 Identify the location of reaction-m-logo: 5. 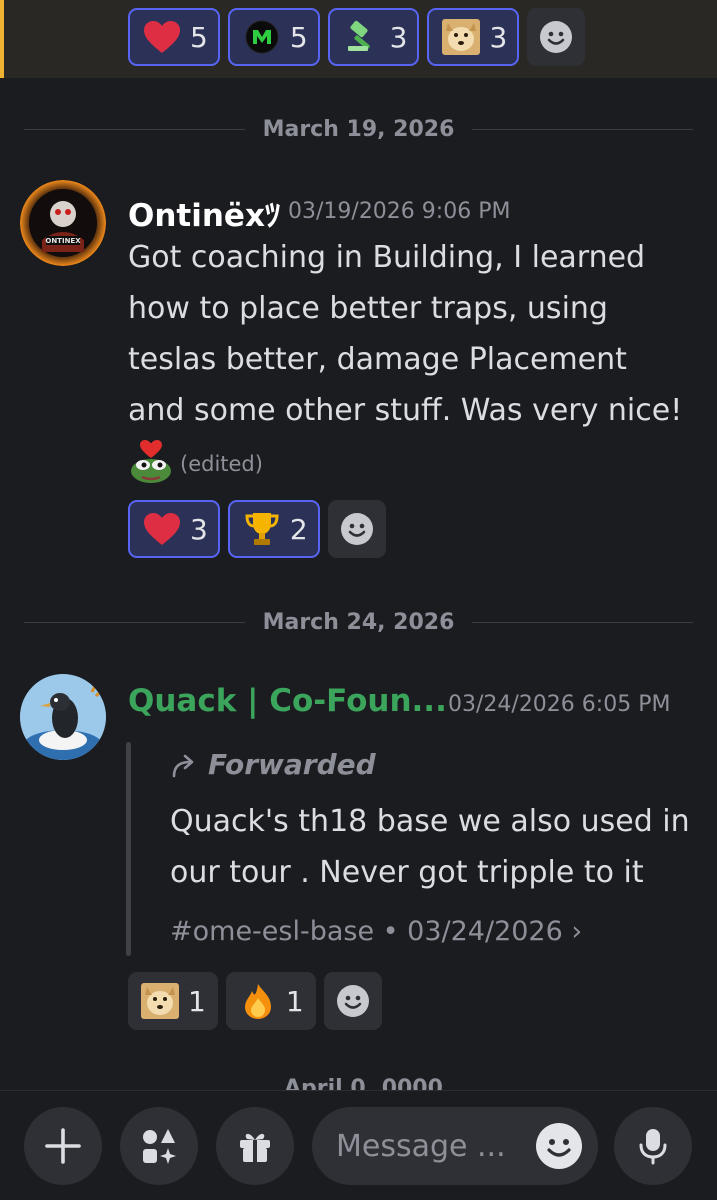
(273, 37).